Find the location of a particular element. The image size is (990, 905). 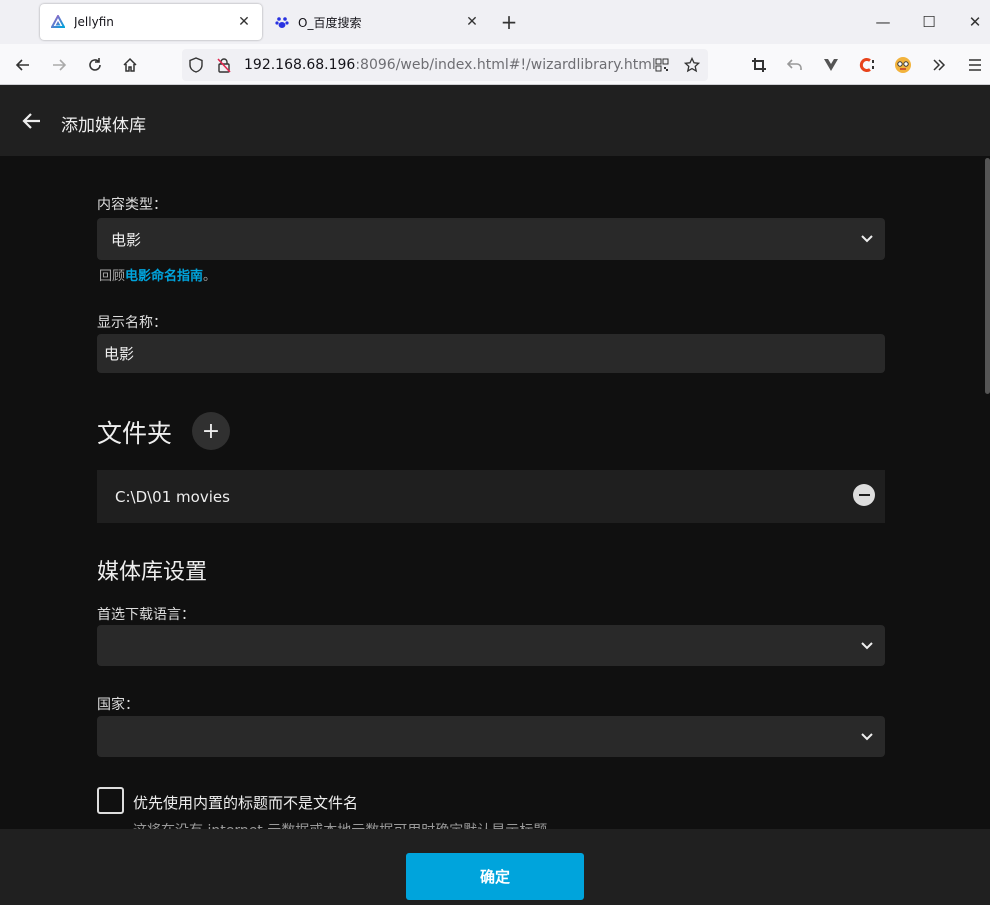

plus-icon: + is located at coordinates (211, 431).